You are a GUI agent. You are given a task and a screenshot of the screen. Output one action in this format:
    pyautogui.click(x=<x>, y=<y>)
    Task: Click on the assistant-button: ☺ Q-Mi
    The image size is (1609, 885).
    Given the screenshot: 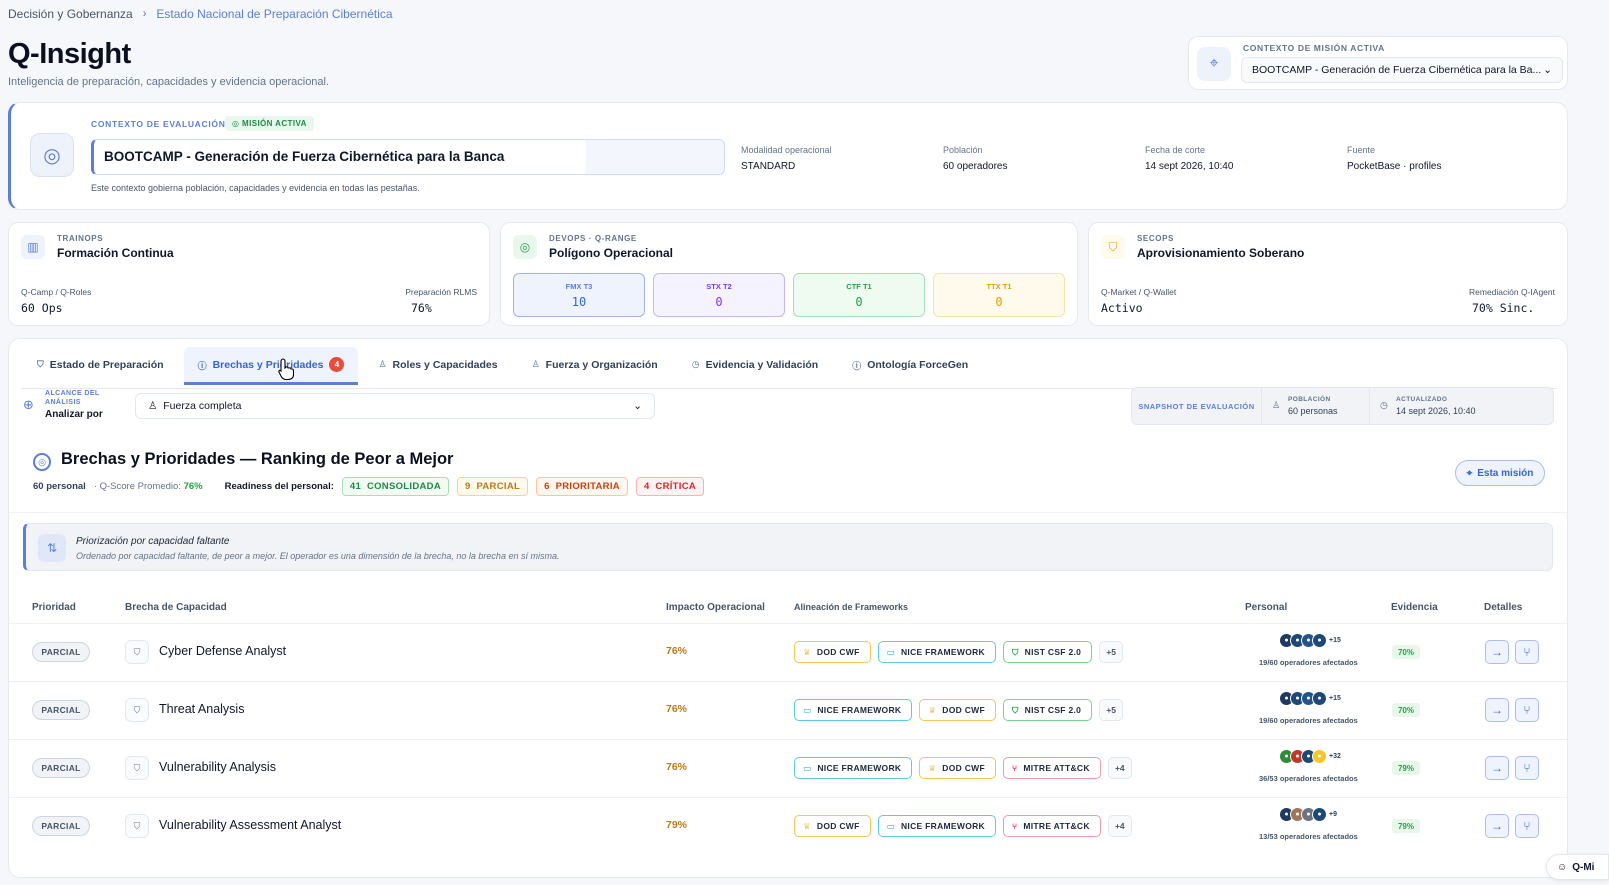 What is the action you would take?
    pyautogui.click(x=1577, y=867)
    